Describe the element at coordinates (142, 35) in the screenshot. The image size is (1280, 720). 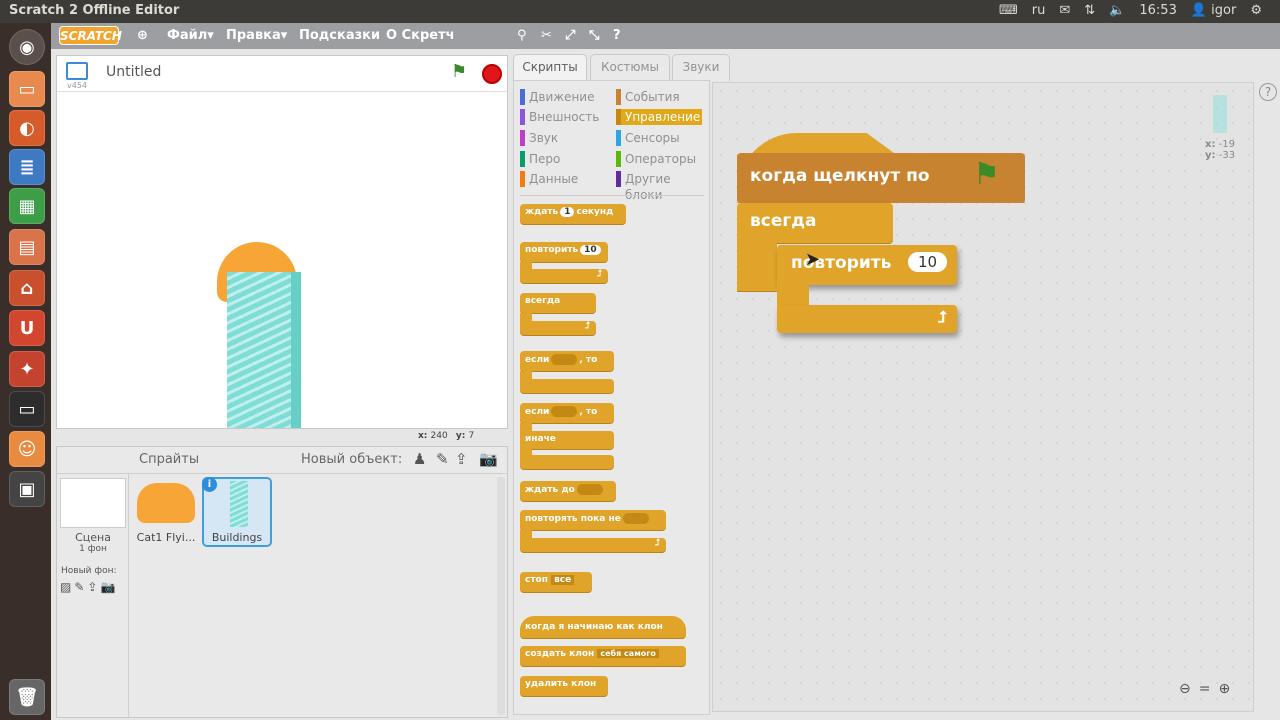
I see `globe-icon: ⊕` at that location.